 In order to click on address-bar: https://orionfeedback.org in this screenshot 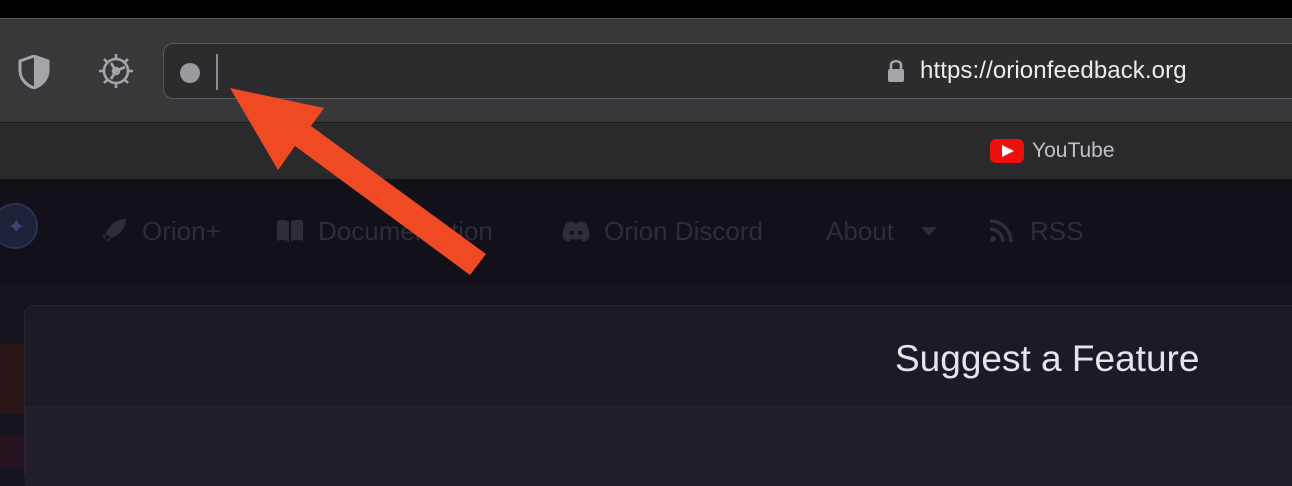, I will do `click(727, 71)`.